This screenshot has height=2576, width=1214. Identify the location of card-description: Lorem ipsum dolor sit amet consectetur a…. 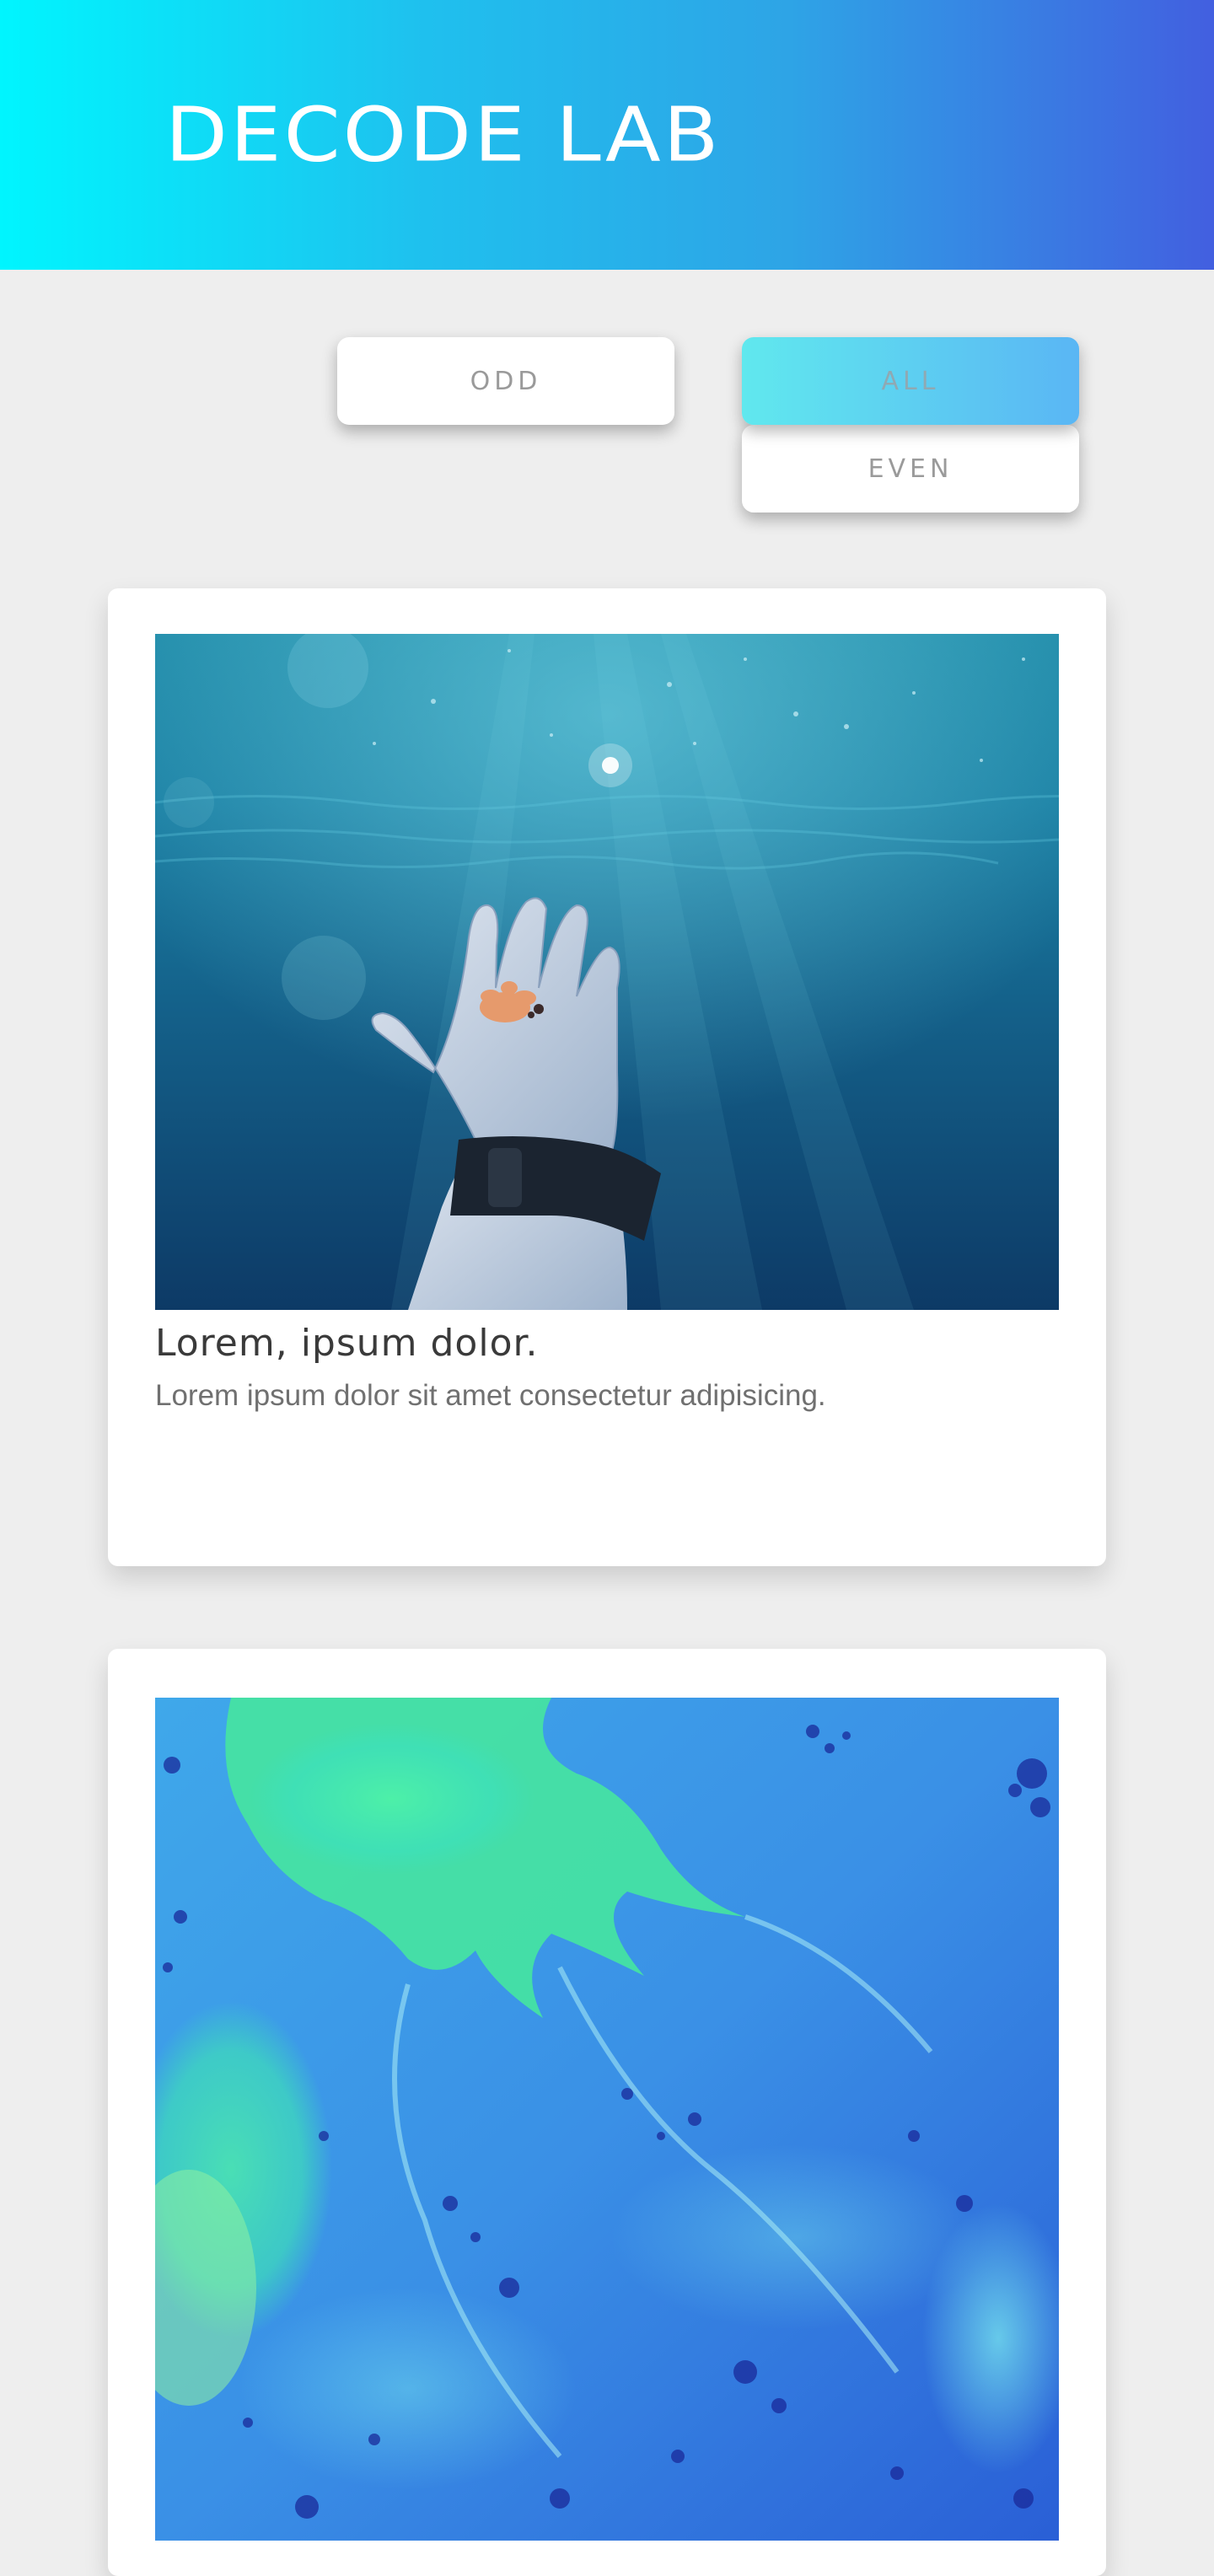
(490, 1395).